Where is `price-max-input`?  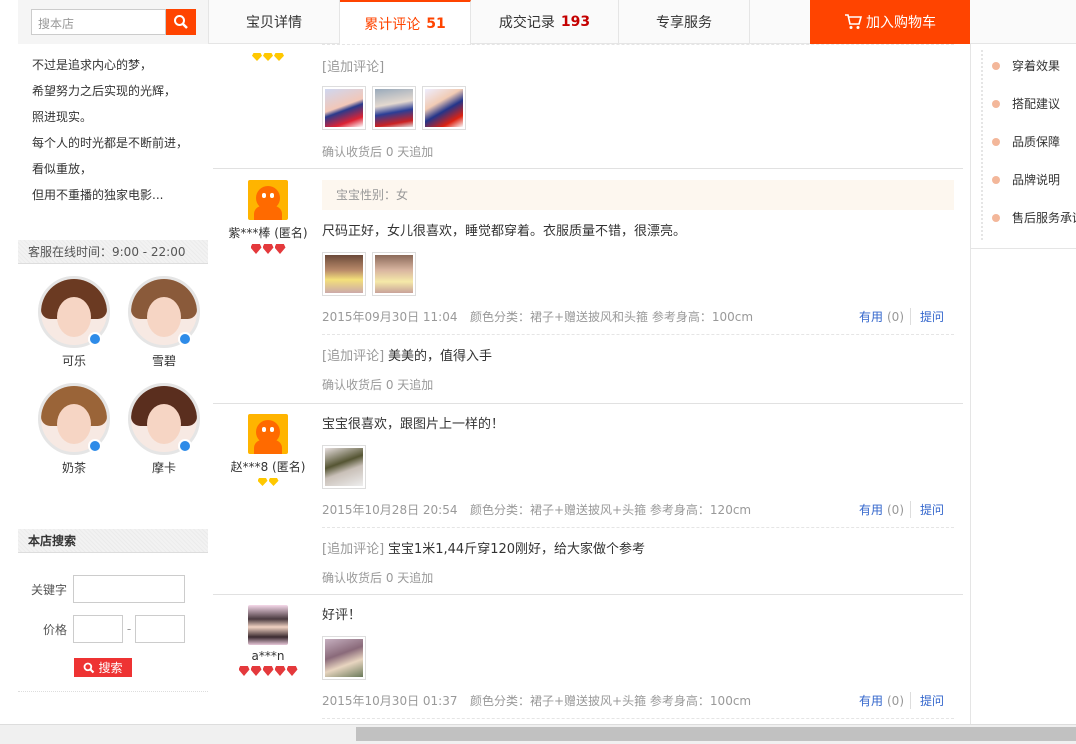 price-max-input is located at coordinates (160, 629).